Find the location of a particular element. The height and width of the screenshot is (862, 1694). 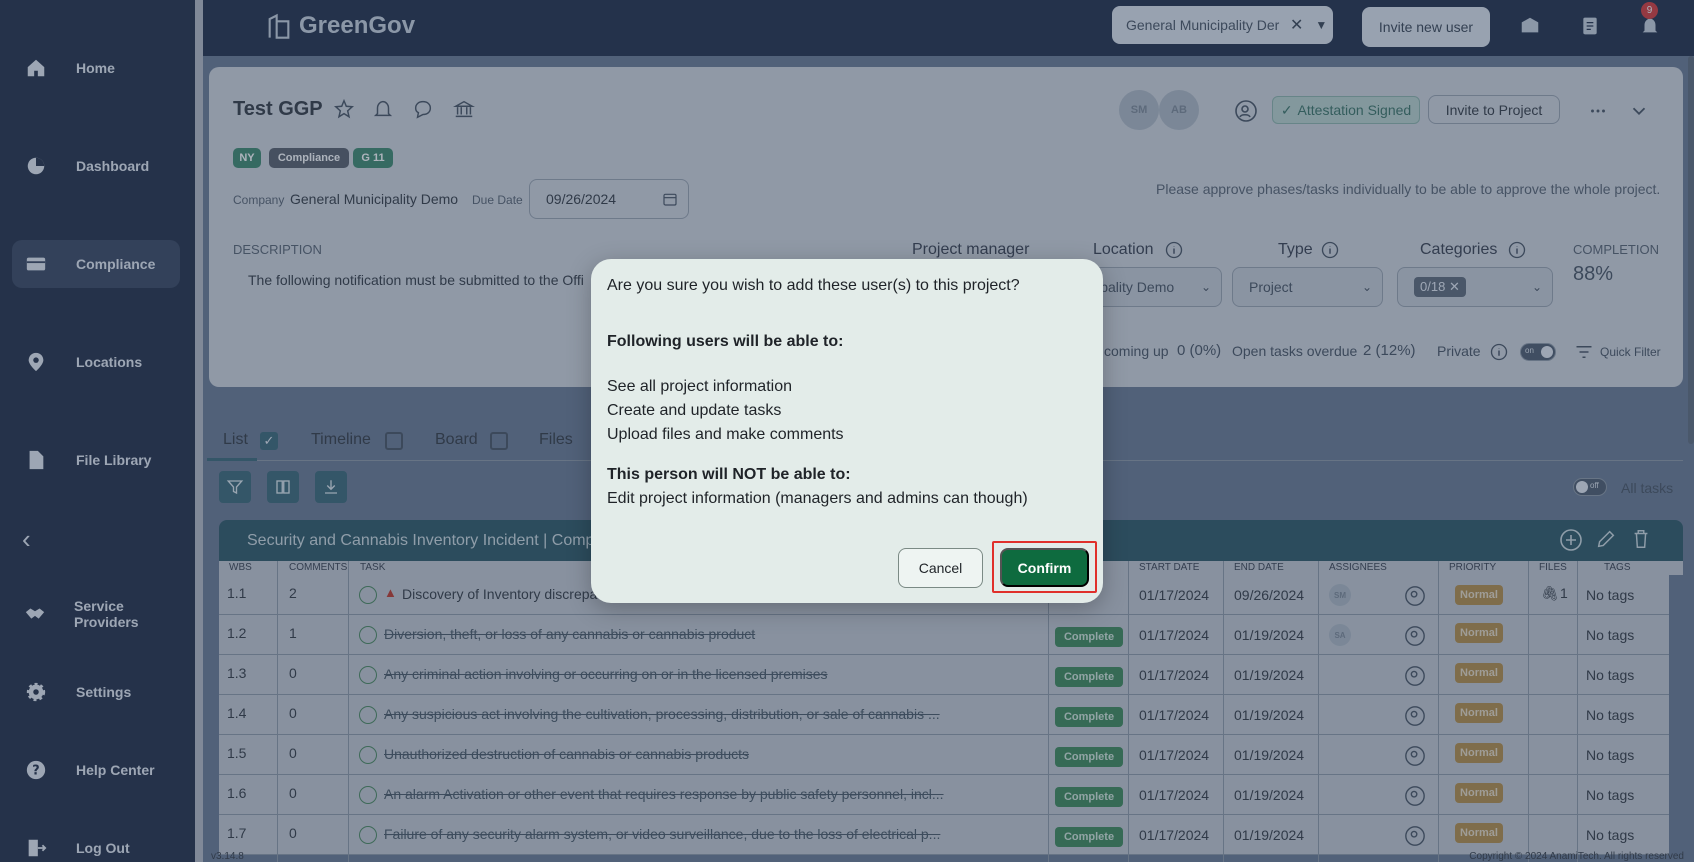

cannot-heading: This person will NOT be able to: is located at coordinates (729, 474).